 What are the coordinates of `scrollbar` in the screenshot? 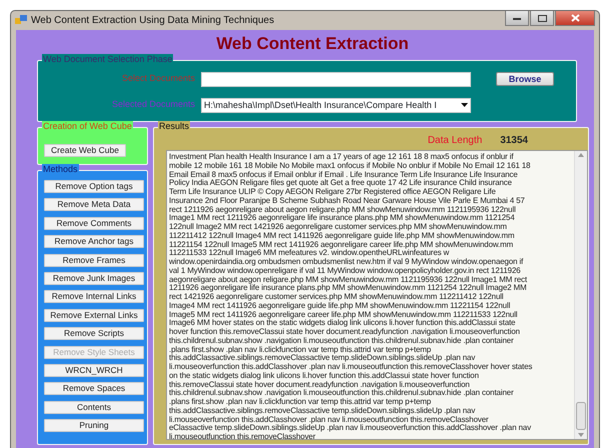 It's located at (580, 295).